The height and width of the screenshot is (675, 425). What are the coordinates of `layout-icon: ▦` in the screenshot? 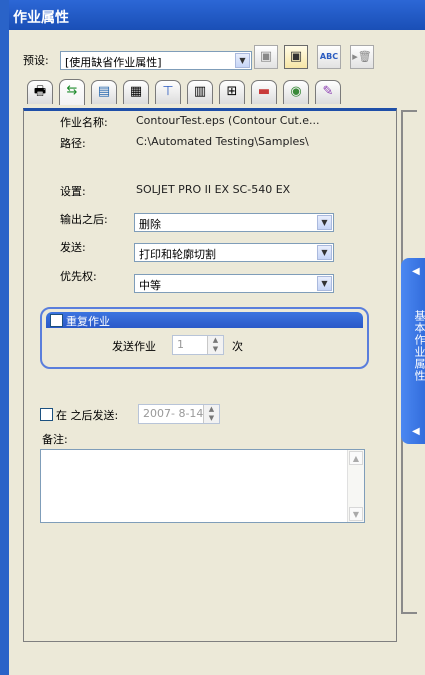 It's located at (136, 91).